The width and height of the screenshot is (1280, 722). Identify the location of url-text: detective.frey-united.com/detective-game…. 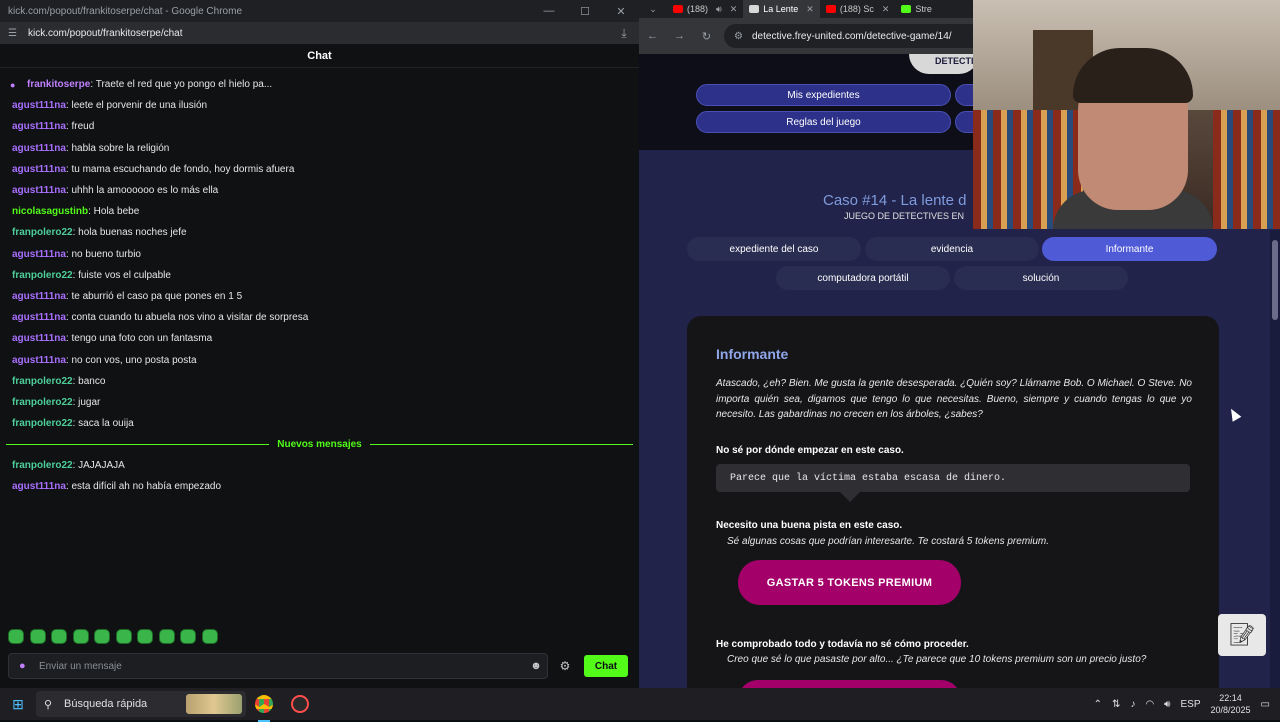
(852, 36).